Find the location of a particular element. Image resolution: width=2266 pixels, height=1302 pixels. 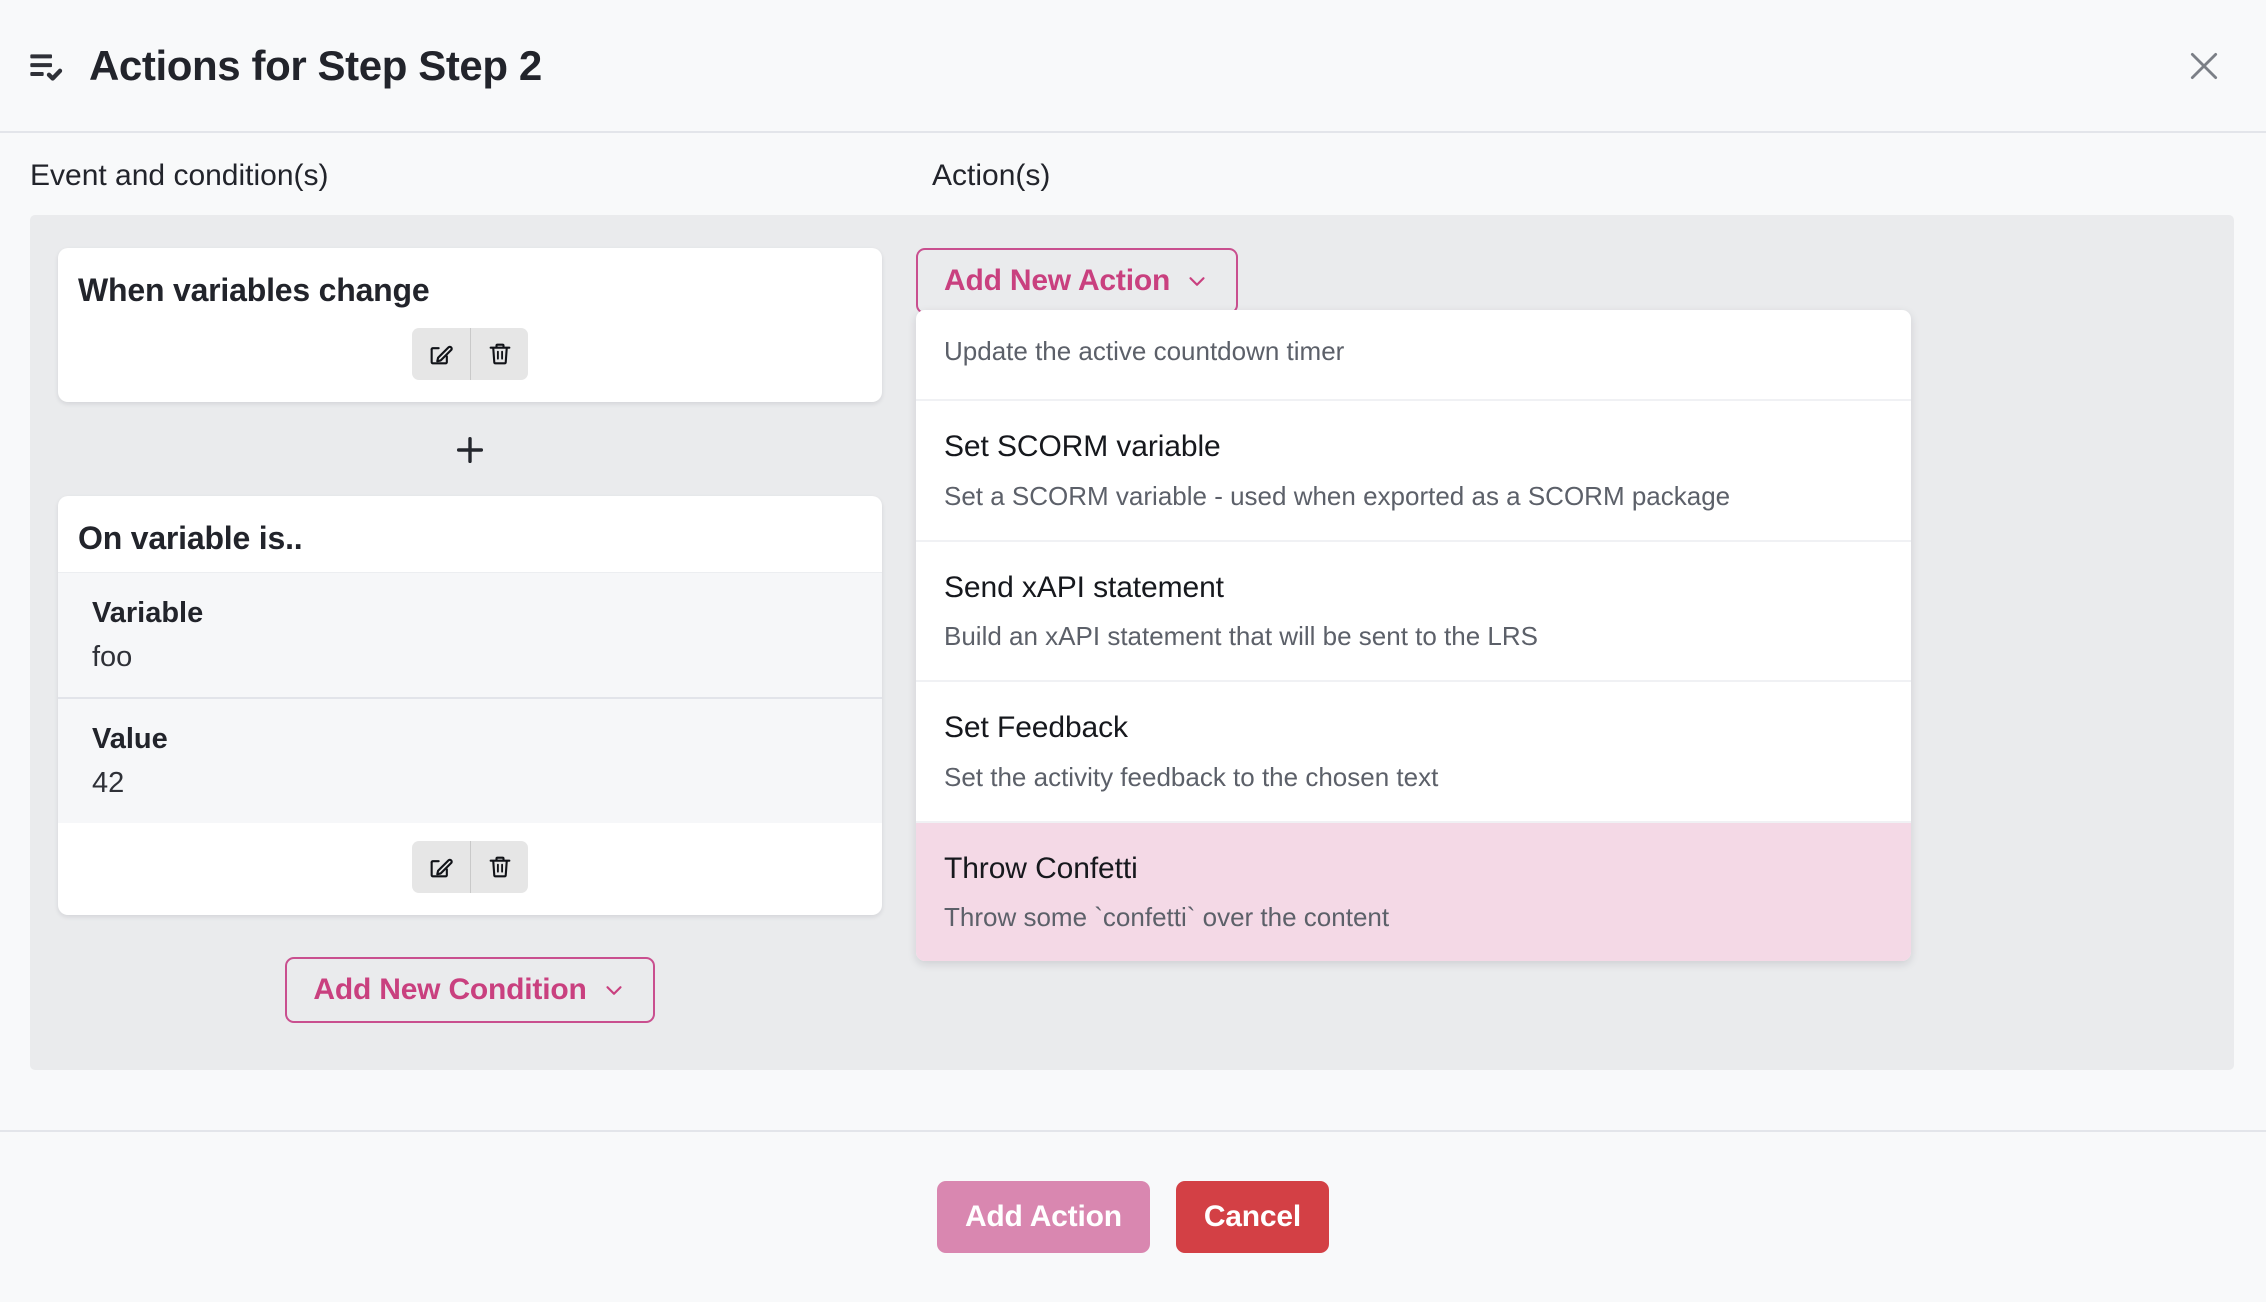

condition-field-row: Value 42 is located at coordinates (470, 759).